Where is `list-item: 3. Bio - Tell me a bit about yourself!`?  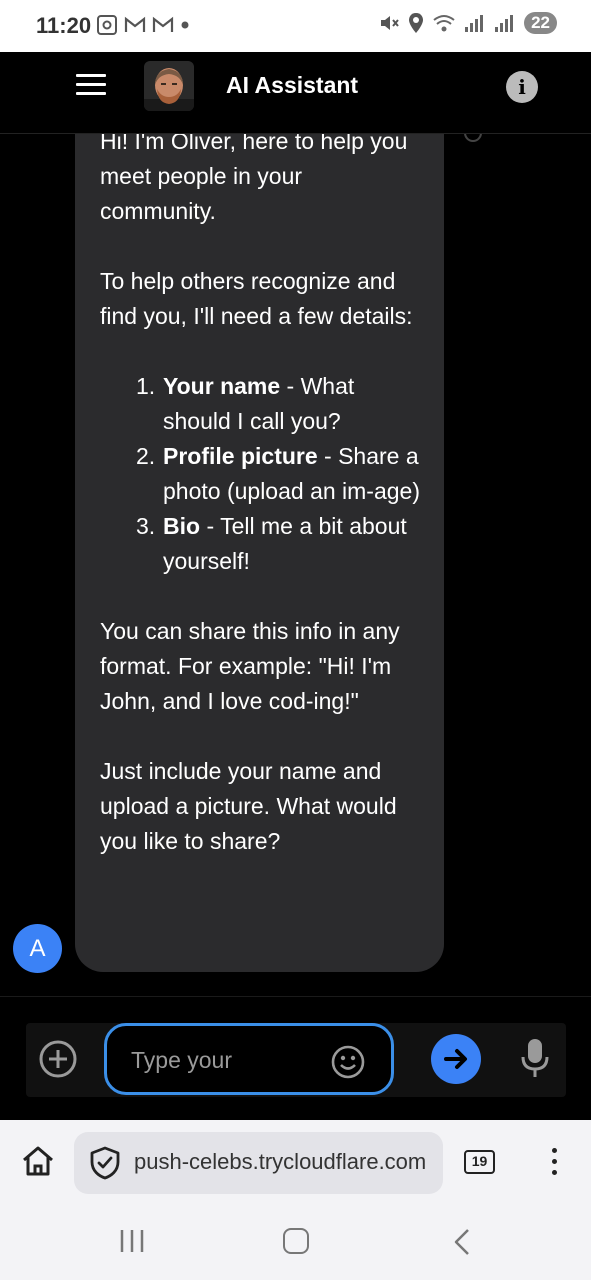 list-item: 3. Bio - Tell me a bit about yourself! is located at coordinates (278, 544).